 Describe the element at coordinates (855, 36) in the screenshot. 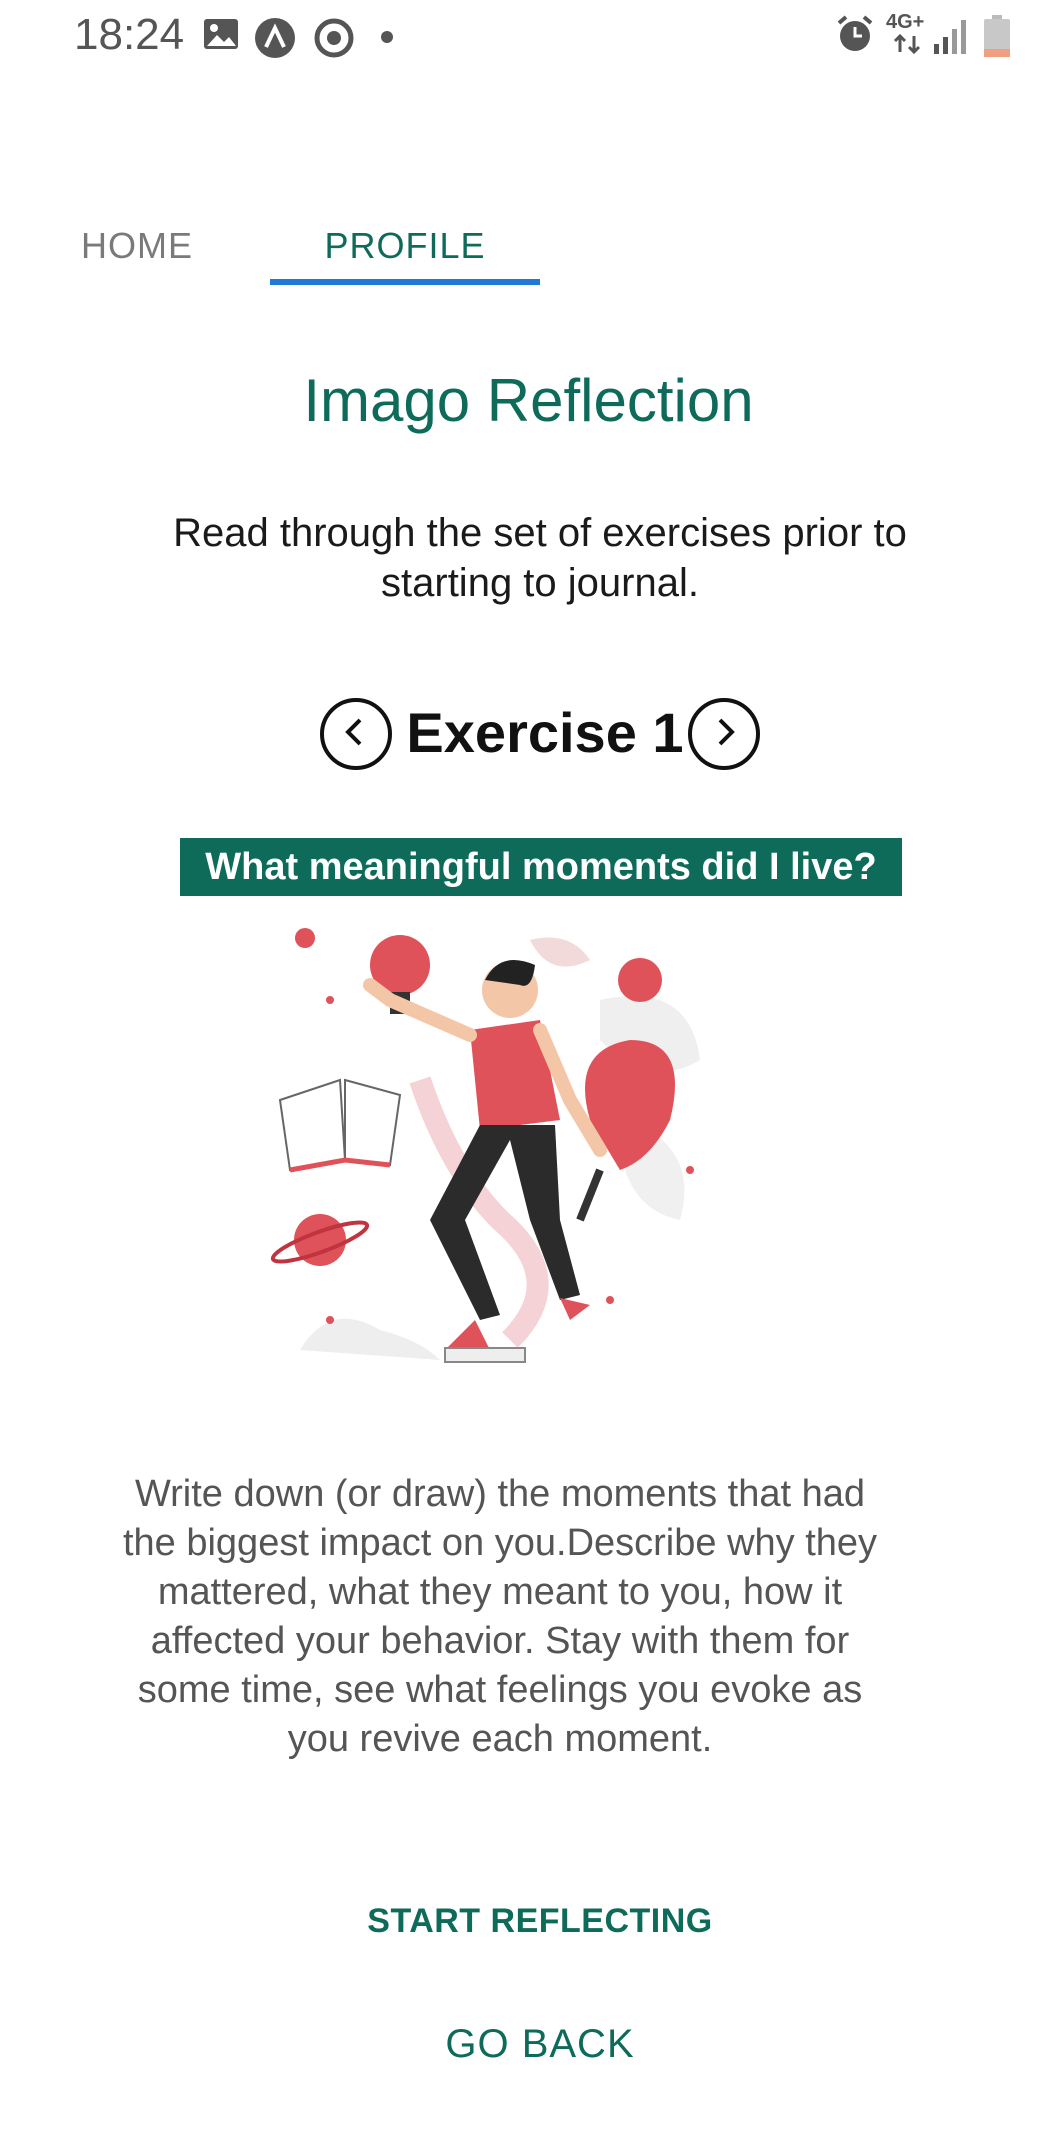

I see `alarm-icon` at that location.